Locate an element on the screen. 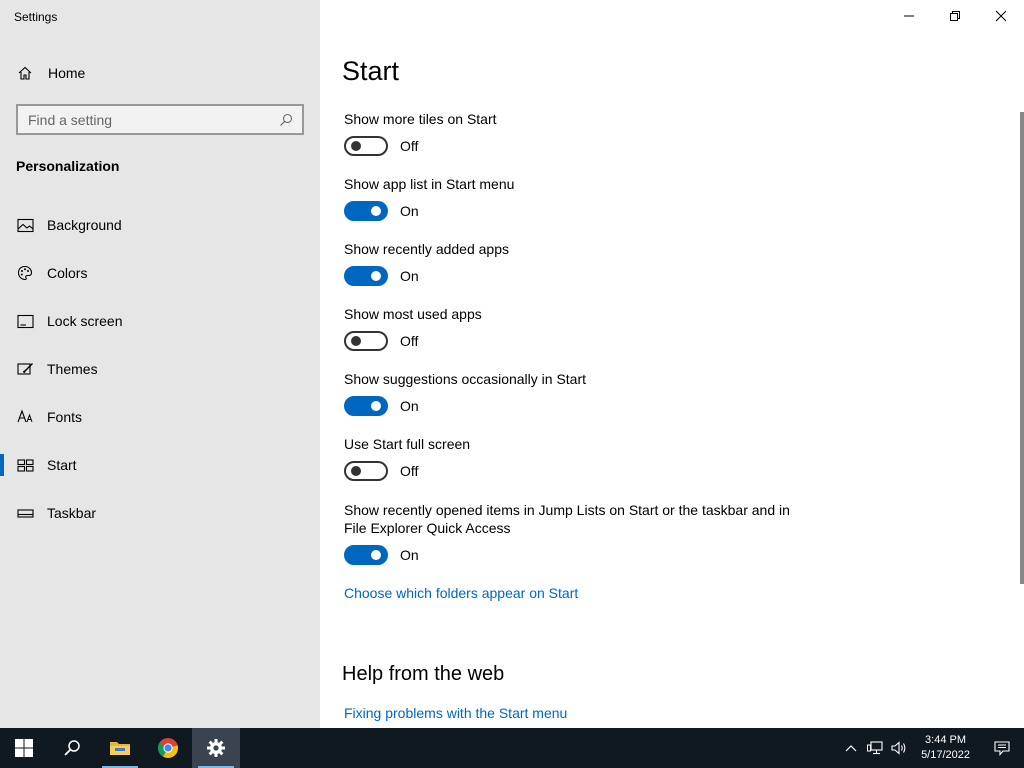  sidebar-item-label: Lock screen is located at coordinates (85, 321).